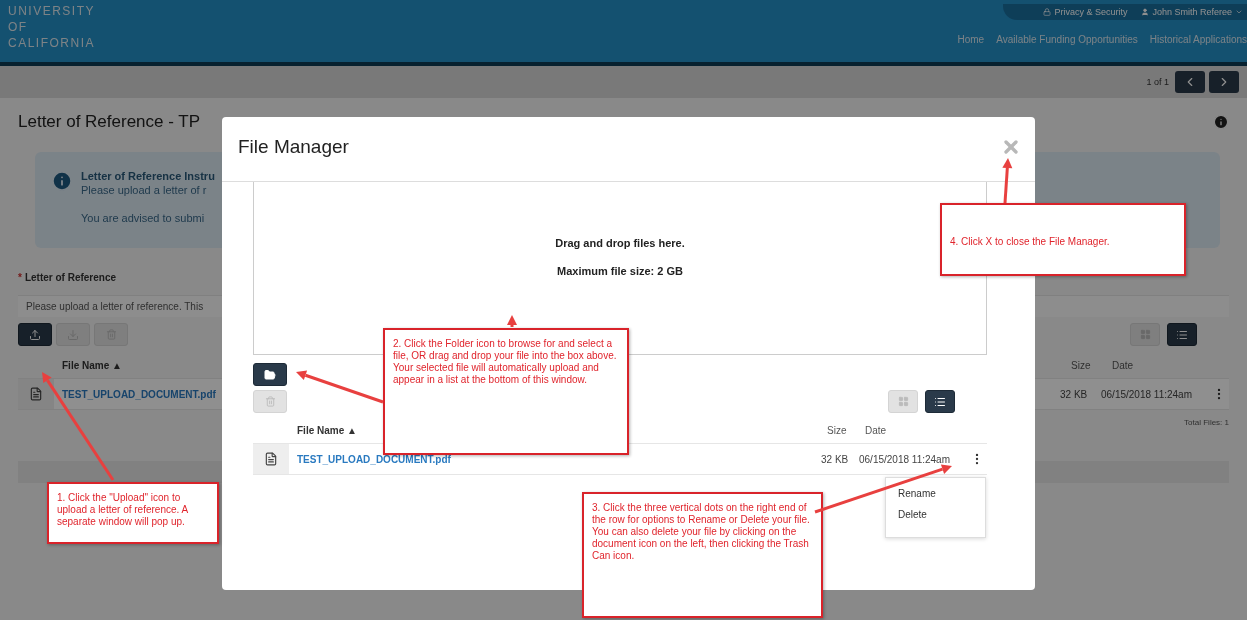 Image resolution: width=1247 pixels, height=620 pixels. What do you see at coordinates (123, 510) in the screenshot?
I see `callout-text: 1. Click the "Upload" icon to upload a letter of reference. A separate window will pop up.` at bounding box center [123, 510].